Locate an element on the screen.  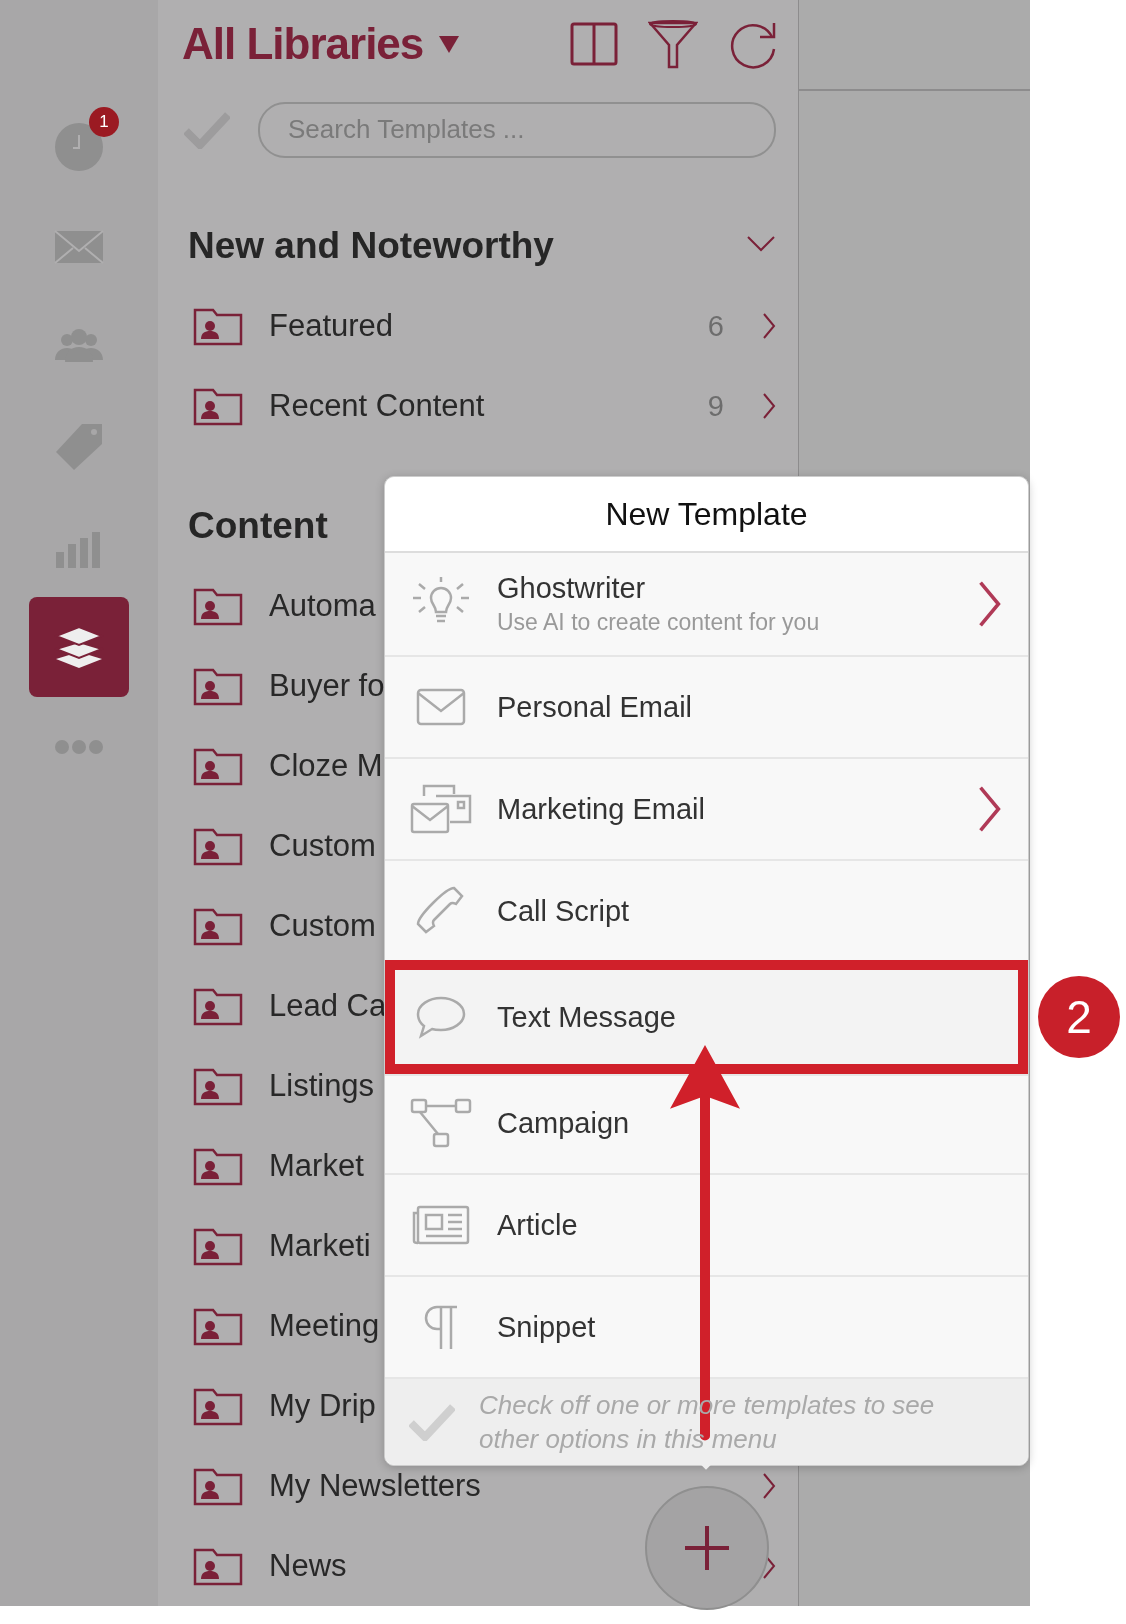
folder-name: Cloze M is located at coordinates (326, 766).